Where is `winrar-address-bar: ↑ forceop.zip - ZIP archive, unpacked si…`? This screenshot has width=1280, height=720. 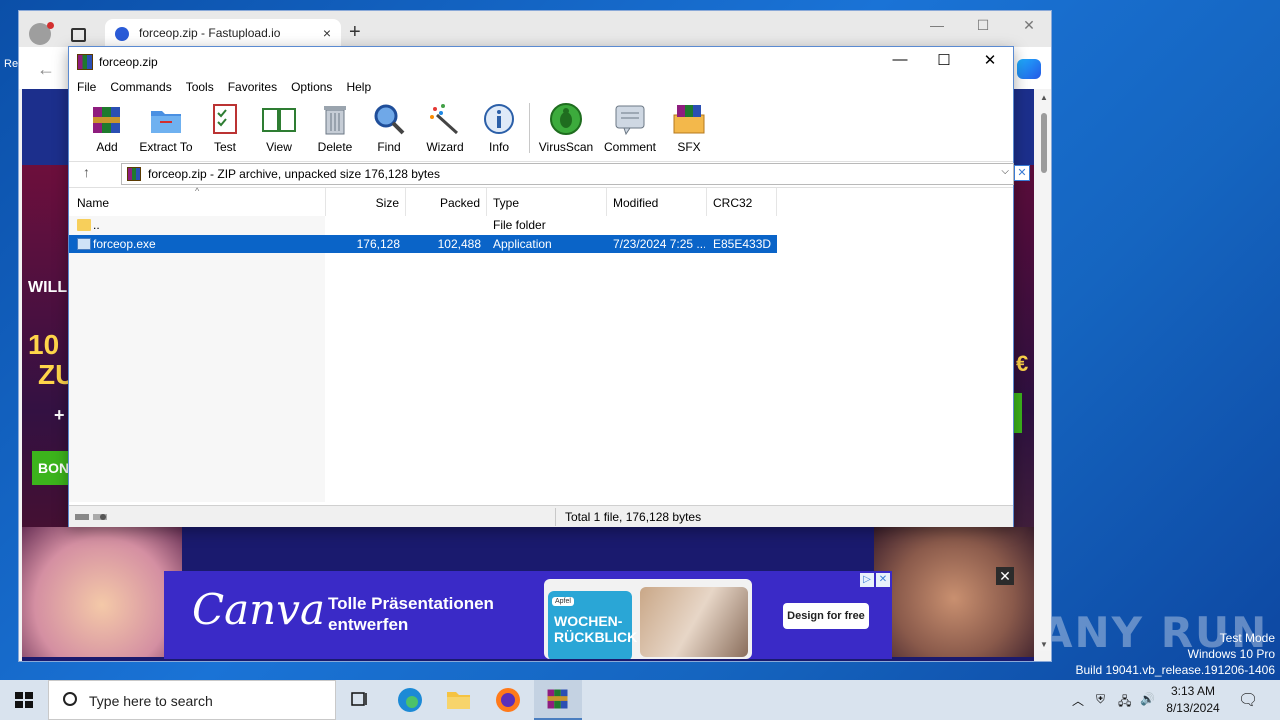 winrar-address-bar: ↑ forceop.zip - ZIP archive, unpacked si… is located at coordinates (541, 173).